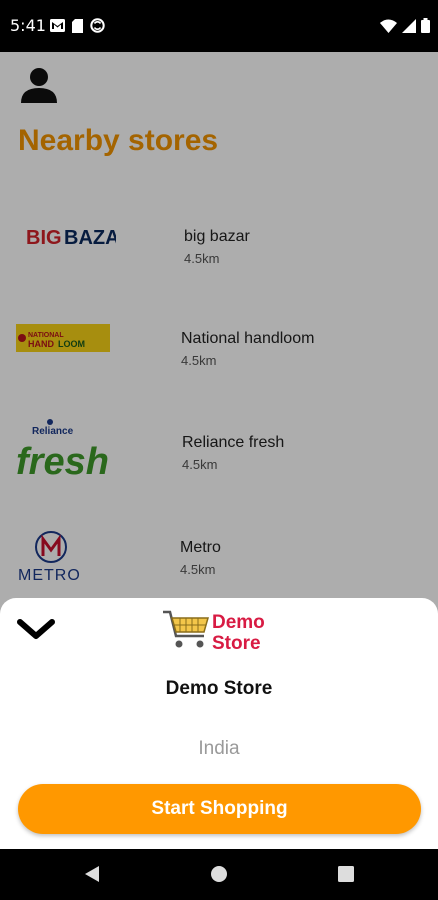 This screenshot has height=900, width=438. What do you see at coordinates (36, 628) in the screenshot?
I see `chevron-down-icon` at bounding box center [36, 628].